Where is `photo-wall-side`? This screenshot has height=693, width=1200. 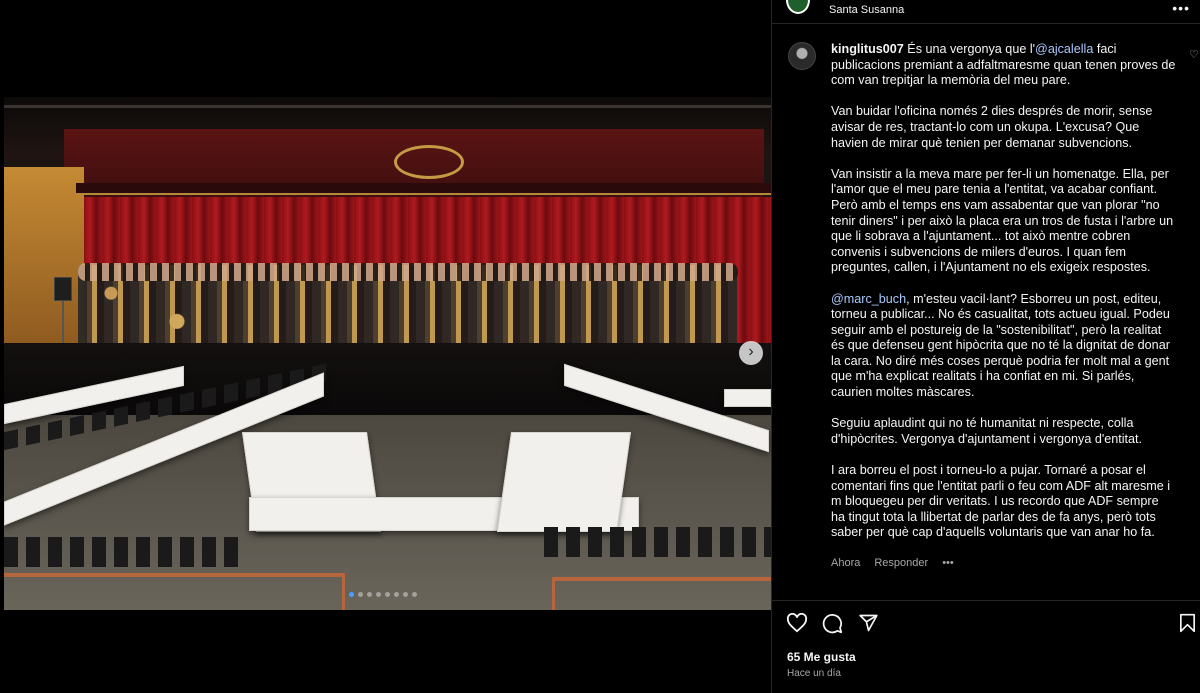 photo-wall-side is located at coordinates (44, 257).